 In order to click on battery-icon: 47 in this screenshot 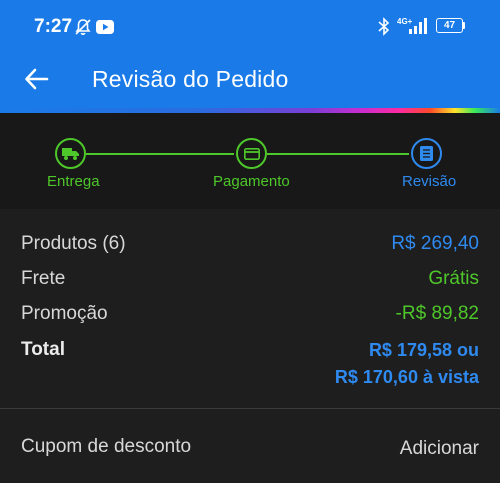, I will do `click(449, 25)`.